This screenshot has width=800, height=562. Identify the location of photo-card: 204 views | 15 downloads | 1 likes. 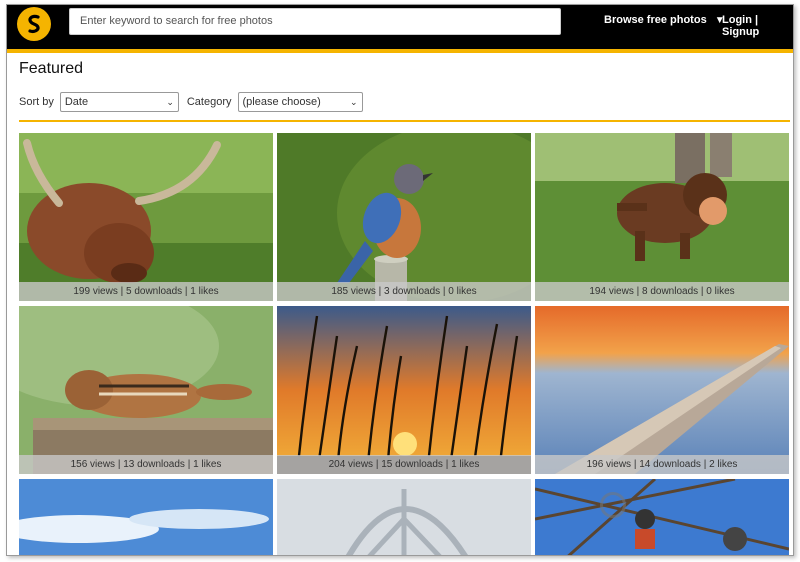
(404, 390).